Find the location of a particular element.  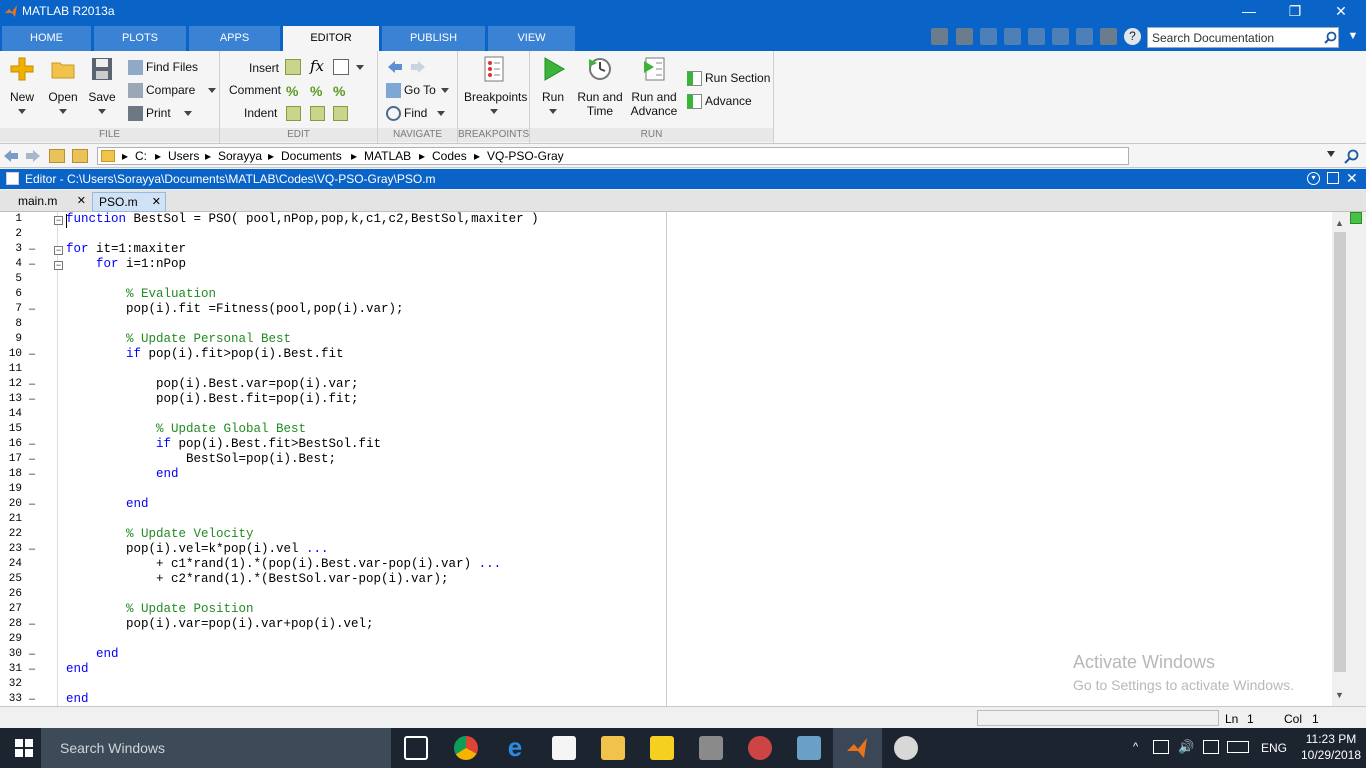

player-icon is located at coordinates (662, 748).